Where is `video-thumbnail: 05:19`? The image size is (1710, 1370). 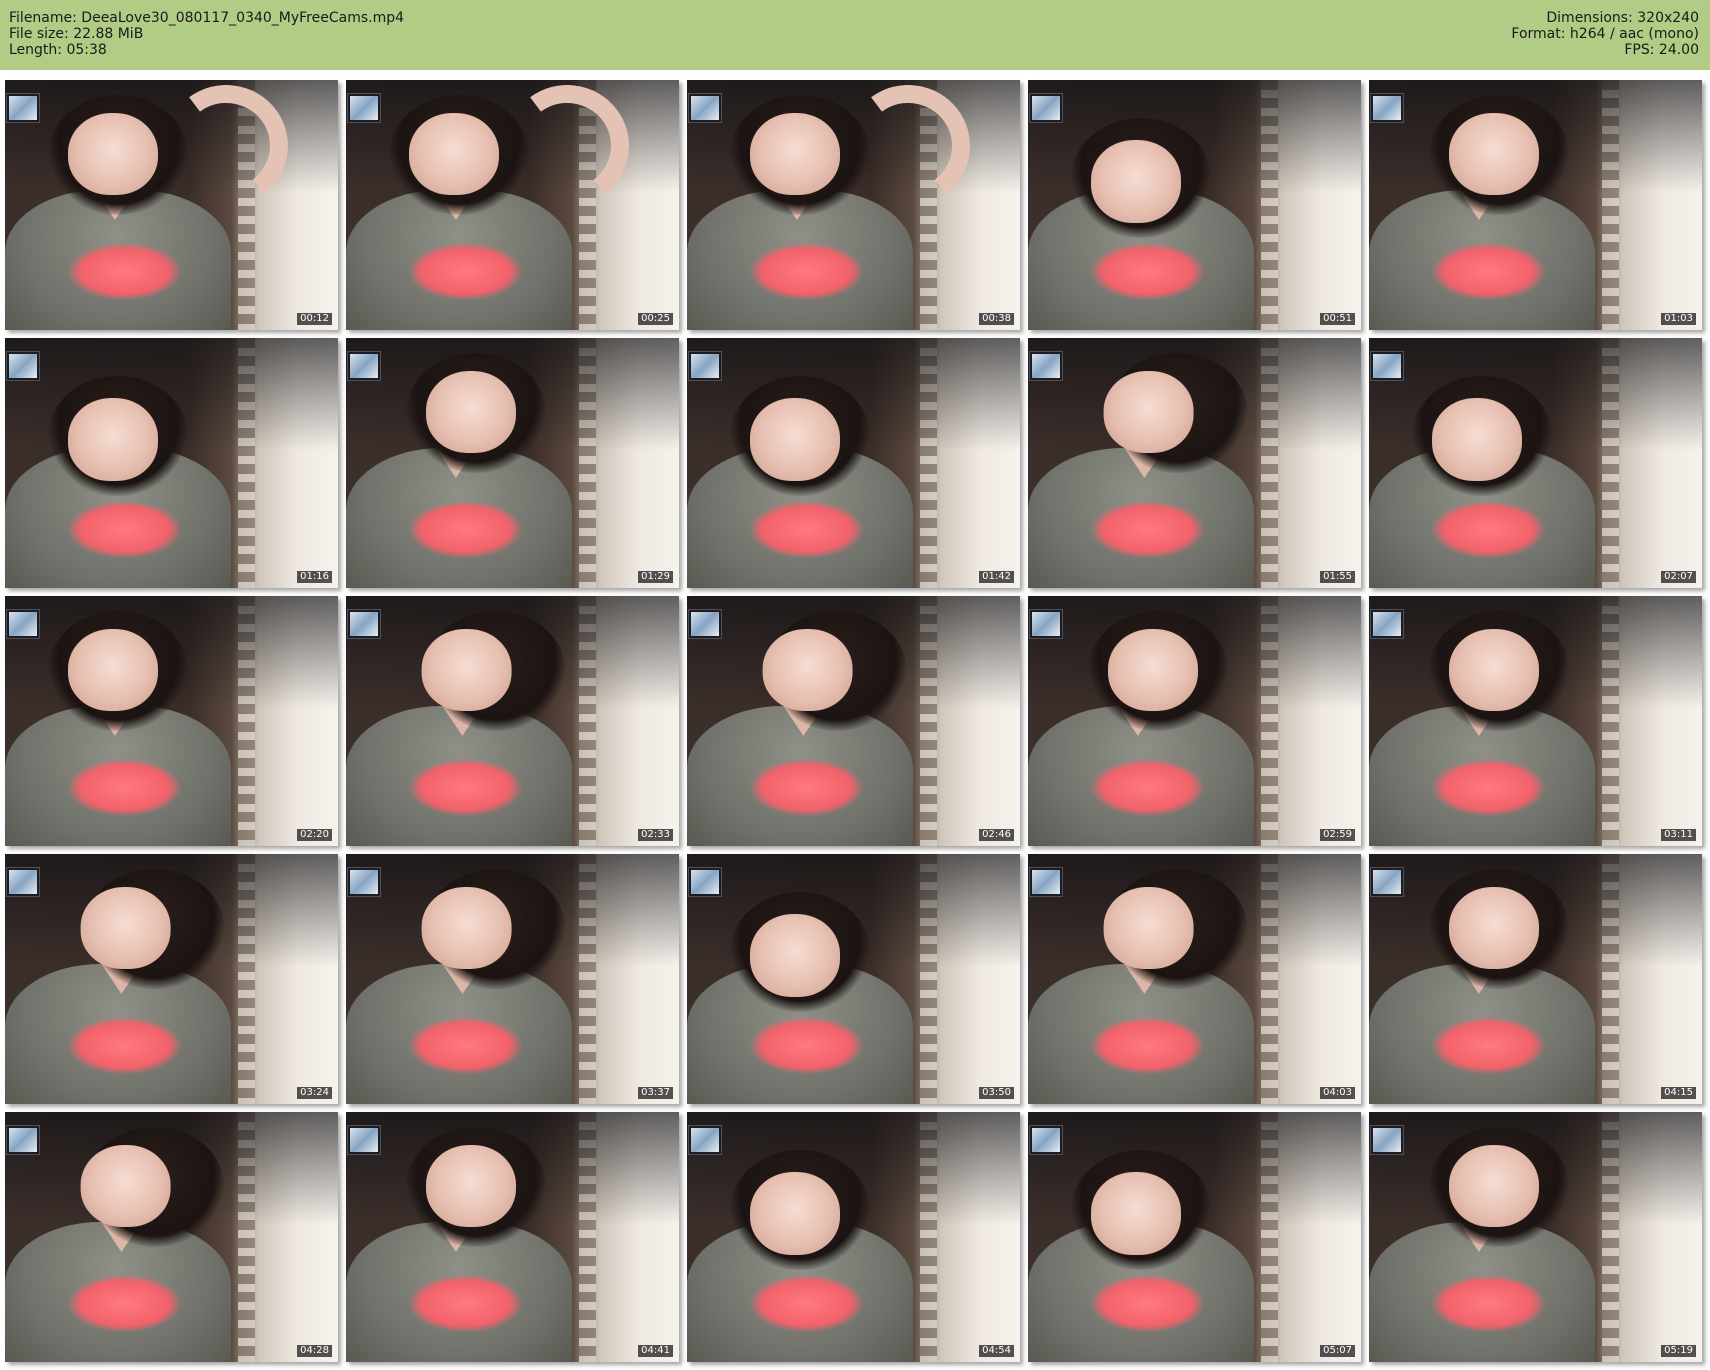 video-thumbnail: 05:19 is located at coordinates (1535, 1237).